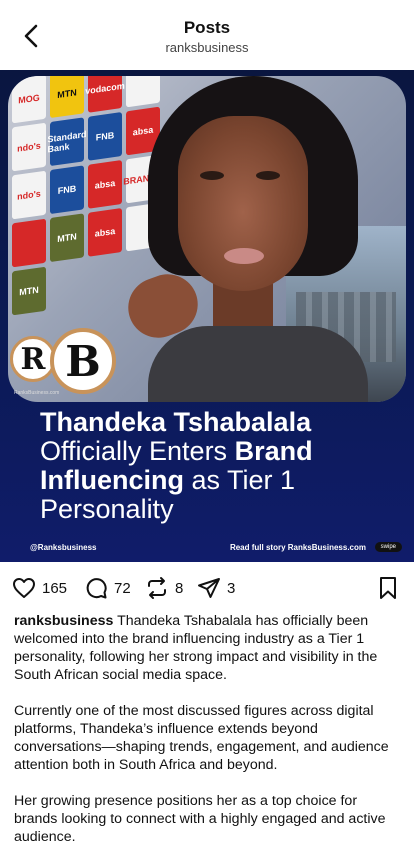 The height and width of the screenshot is (850, 414). Describe the element at coordinates (388, 547) in the screenshot. I see `swipe-badge: swipe` at that location.